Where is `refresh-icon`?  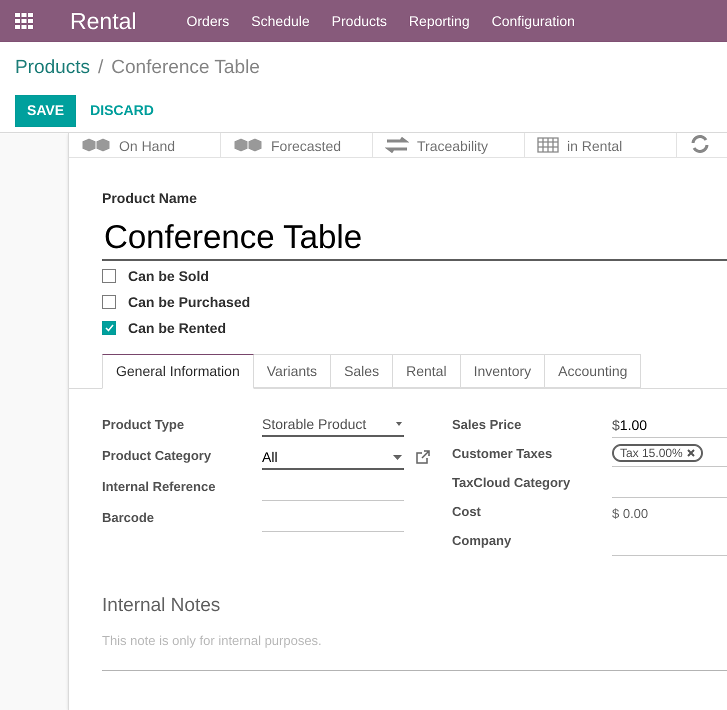 refresh-icon is located at coordinates (700, 144).